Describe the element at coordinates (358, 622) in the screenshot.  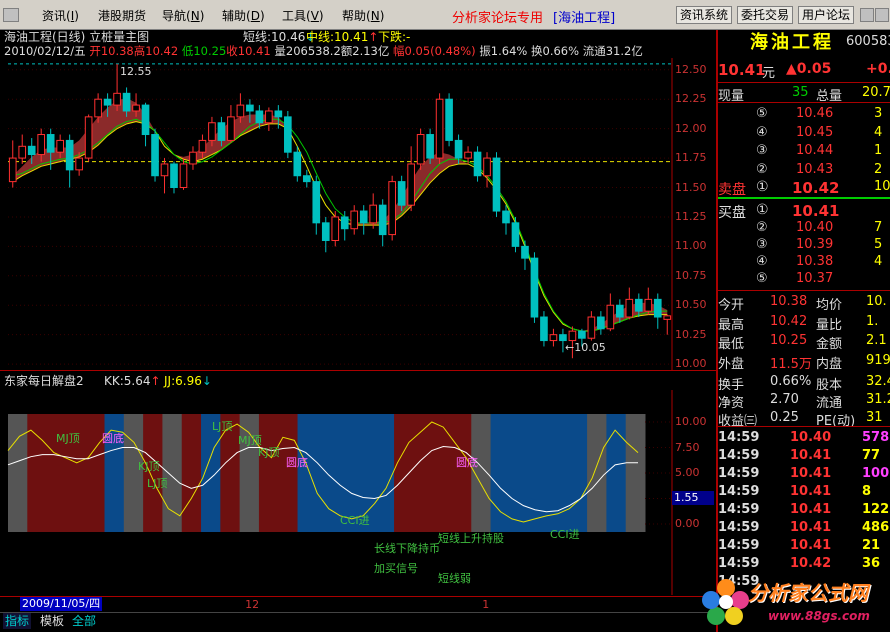
I see `bottom-bar` at that location.